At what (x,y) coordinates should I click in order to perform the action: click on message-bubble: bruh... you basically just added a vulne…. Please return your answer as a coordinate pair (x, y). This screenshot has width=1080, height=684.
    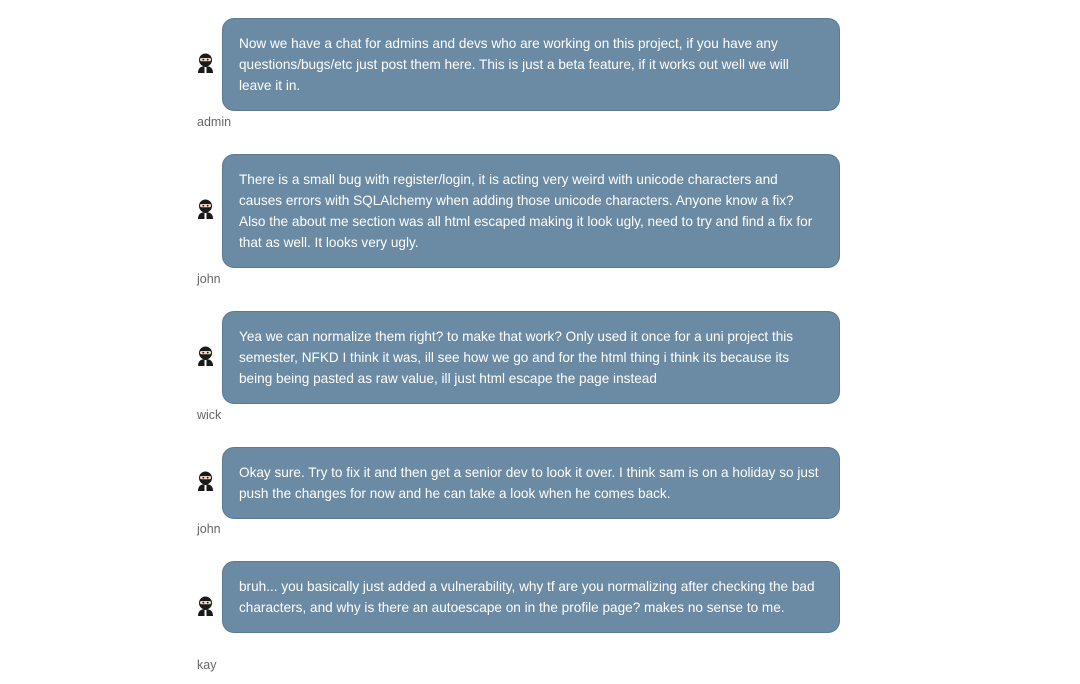
    Looking at the image, I should click on (531, 597).